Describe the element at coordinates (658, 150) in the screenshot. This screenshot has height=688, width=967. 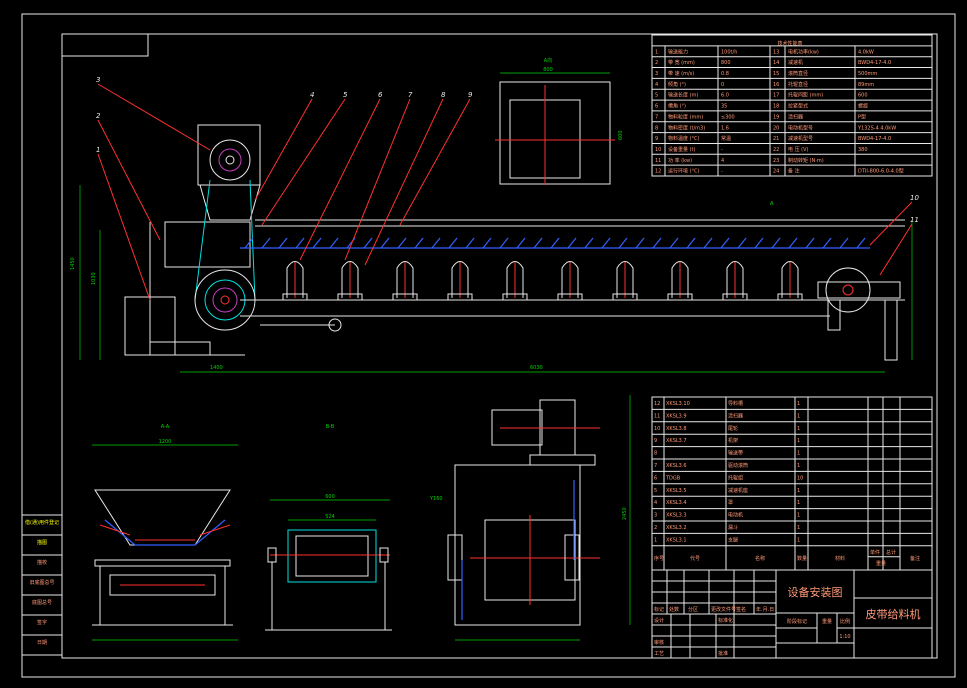
I see `tech-table-cell: 10` at that location.